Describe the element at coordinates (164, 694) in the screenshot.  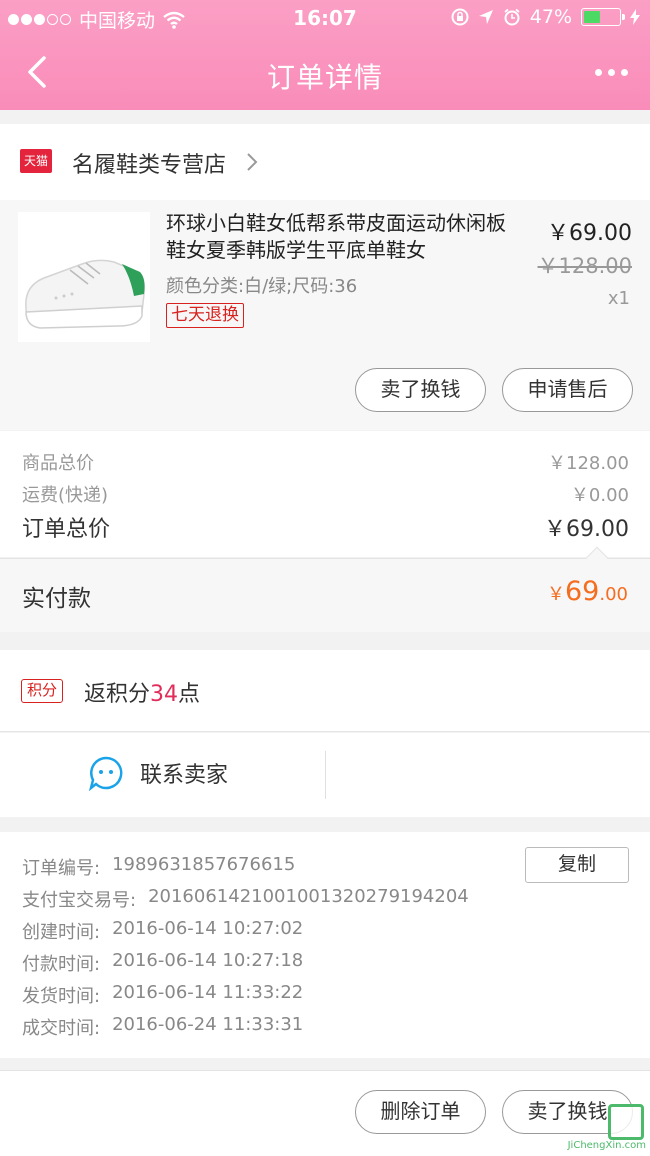
I see `points-number: 34` at that location.